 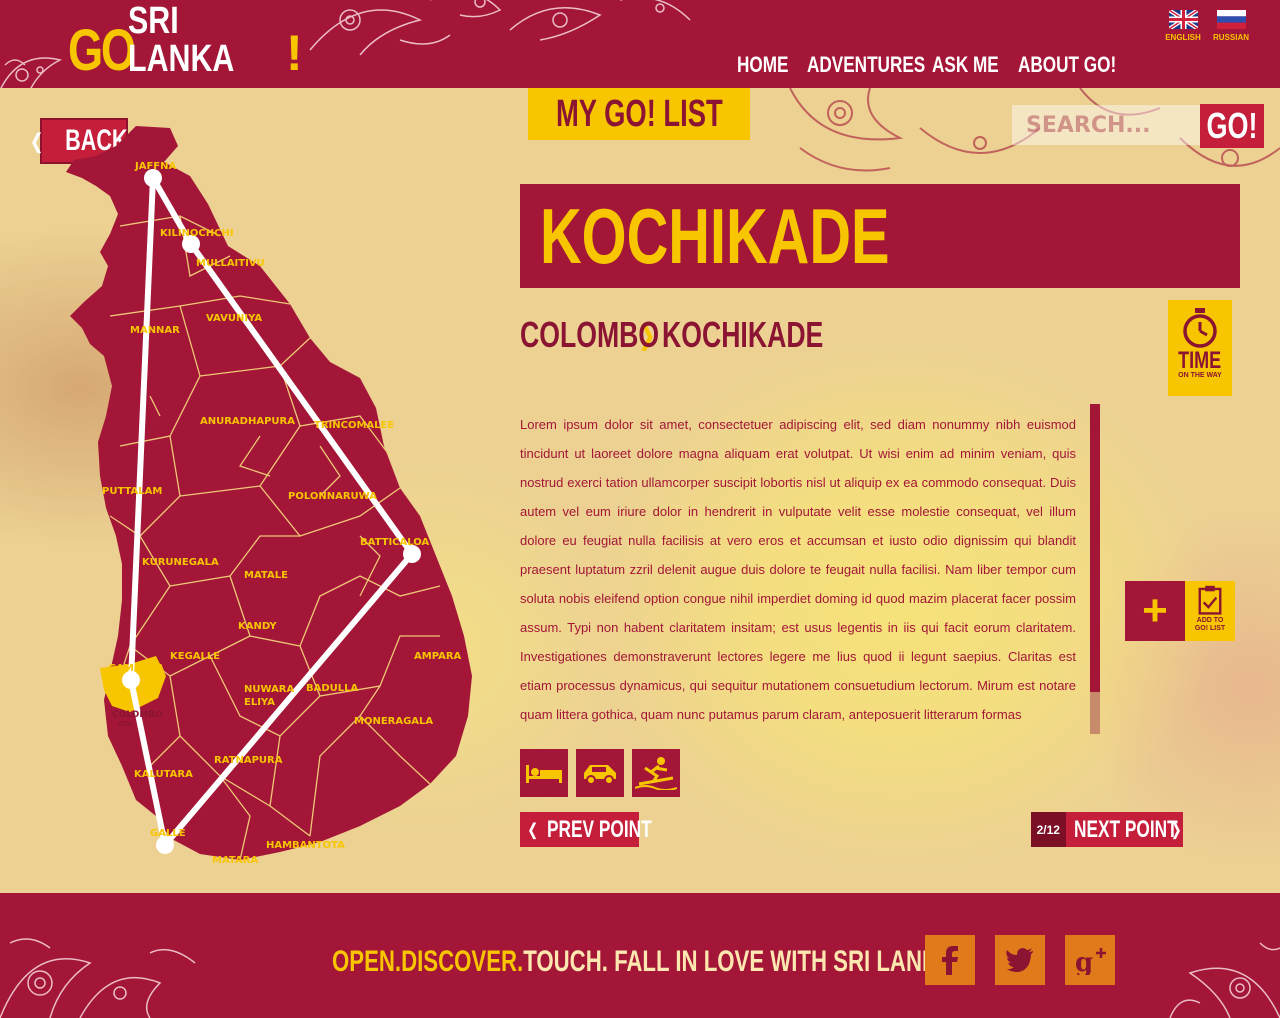 I want to click on description-scrollbar, so click(x=1095, y=569).